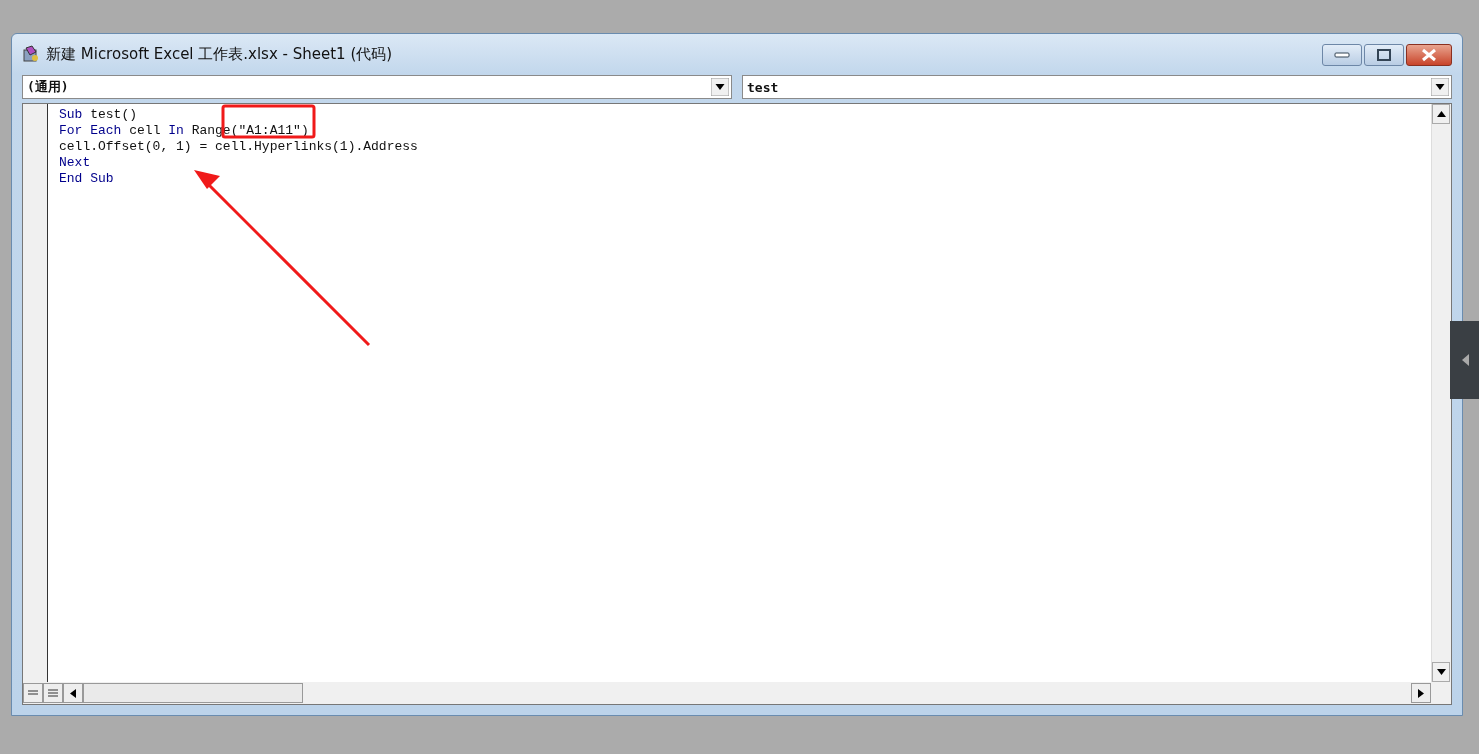  I want to click on scroll-up-button, so click(1441, 114).